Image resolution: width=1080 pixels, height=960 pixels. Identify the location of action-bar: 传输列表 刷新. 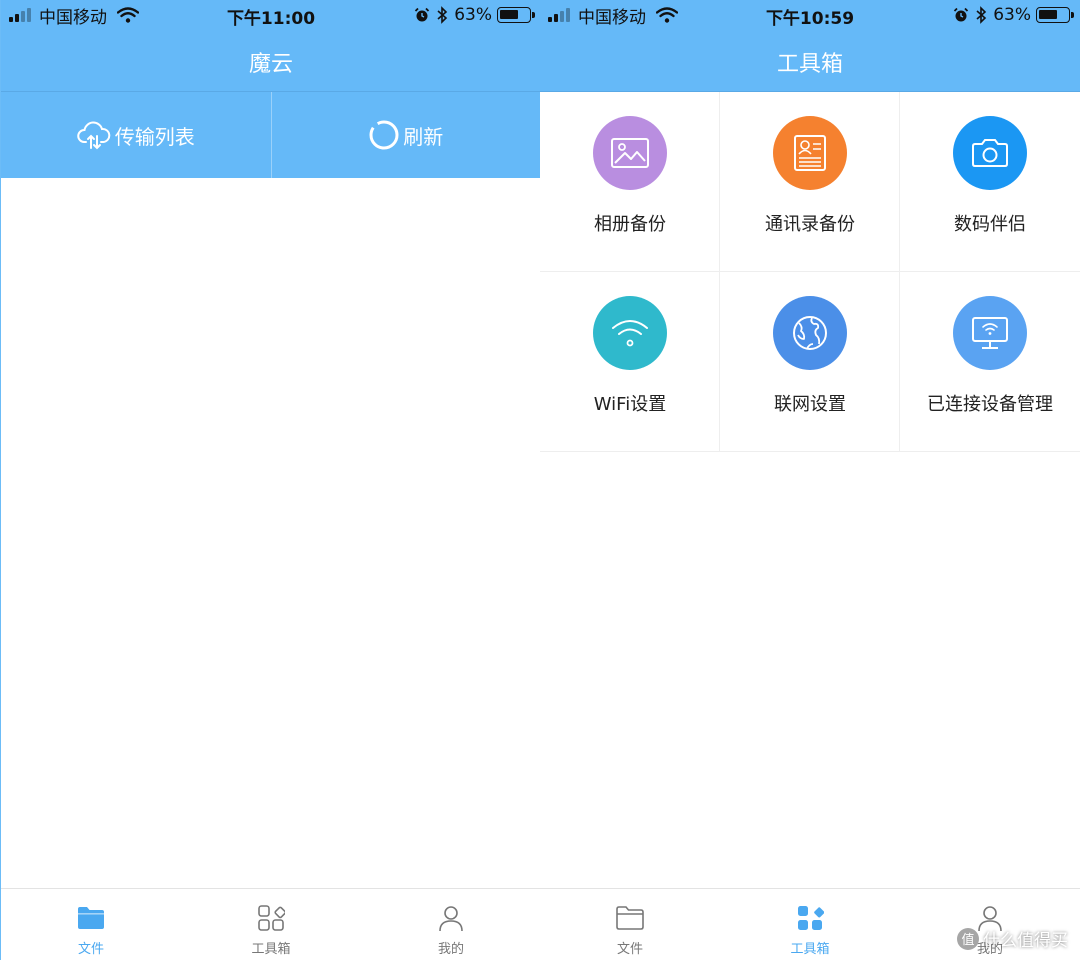
(270, 135).